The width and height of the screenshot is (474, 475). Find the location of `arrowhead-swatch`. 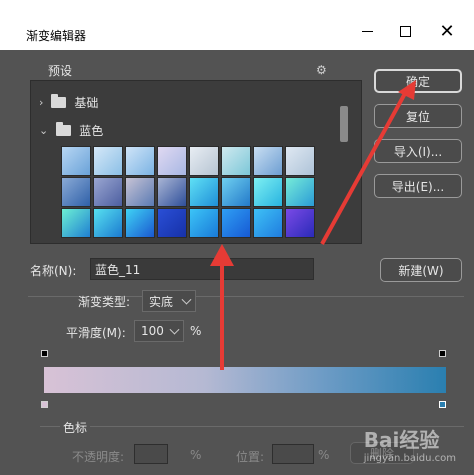

arrowhead-swatch is located at coordinates (222, 255).